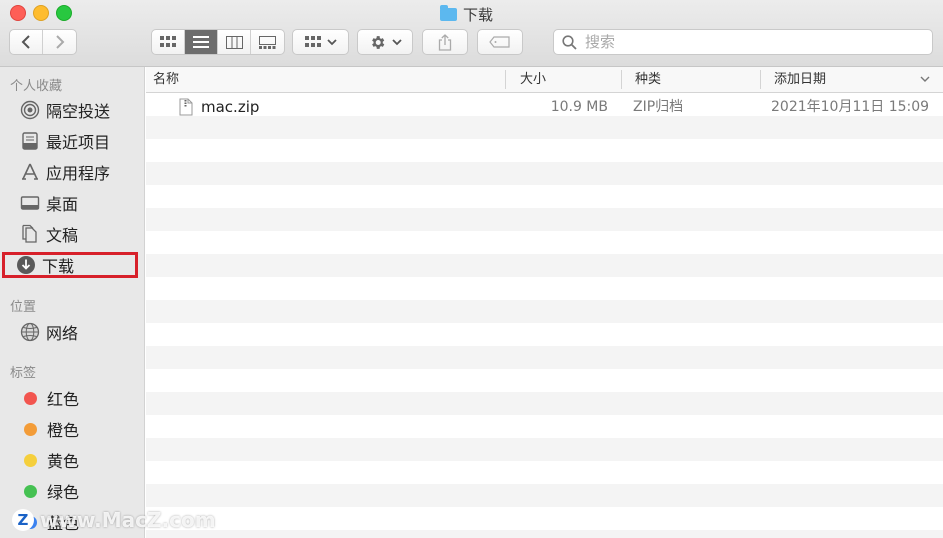 The width and height of the screenshot is (943, 538). What do you see at coordinates (62, 333) in the screenshot?
I see `sidebar-item-label: 网络` at bounding box center [62, 333].